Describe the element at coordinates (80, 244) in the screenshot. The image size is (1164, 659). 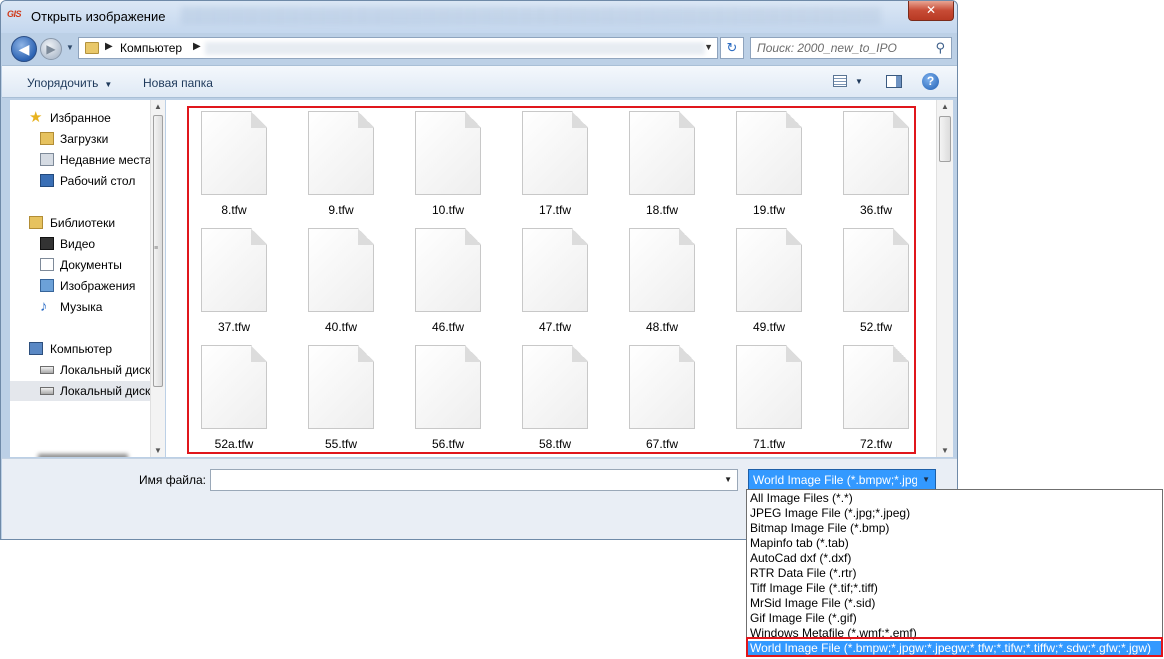
I see `nav-video: Видео` at that location.